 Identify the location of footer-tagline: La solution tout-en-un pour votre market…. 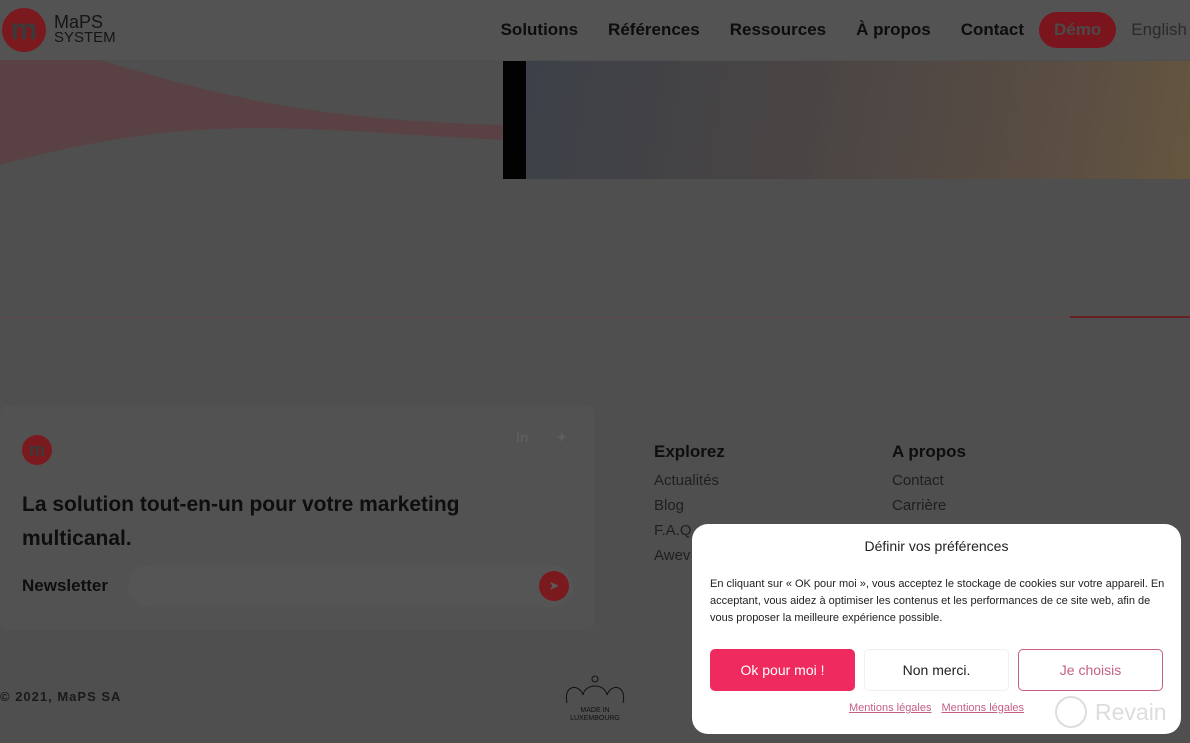
(241, 521).